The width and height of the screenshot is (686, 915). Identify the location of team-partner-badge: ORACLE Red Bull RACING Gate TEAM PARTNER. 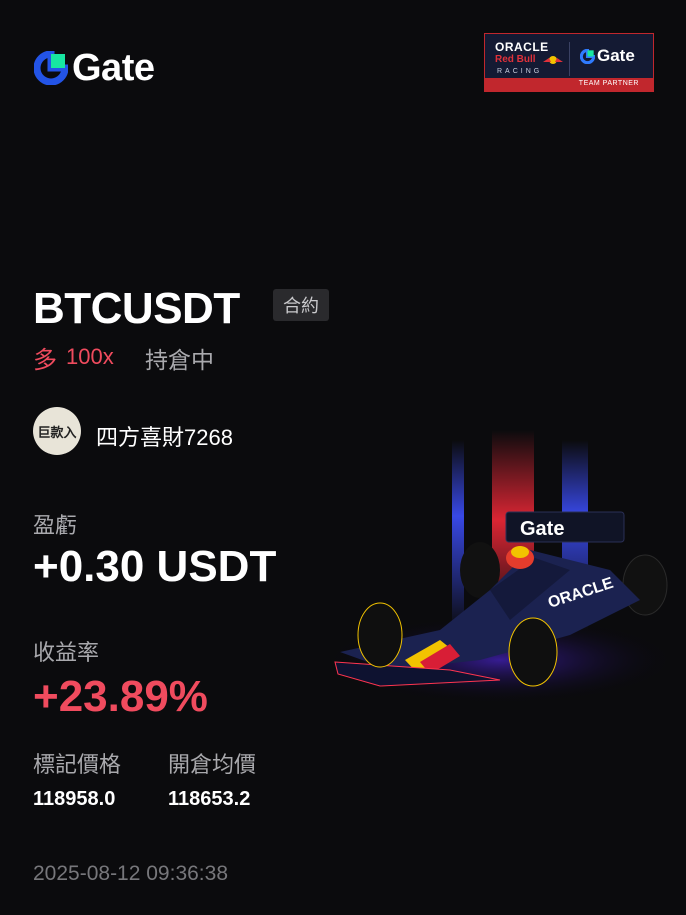
(569, 62).